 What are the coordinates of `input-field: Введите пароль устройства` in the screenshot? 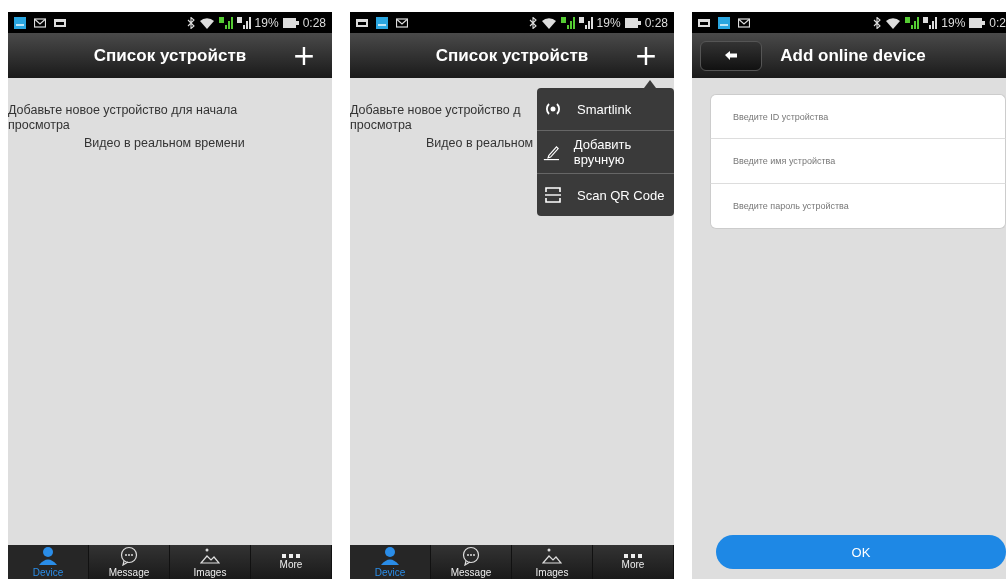 It's located at (858, 206).